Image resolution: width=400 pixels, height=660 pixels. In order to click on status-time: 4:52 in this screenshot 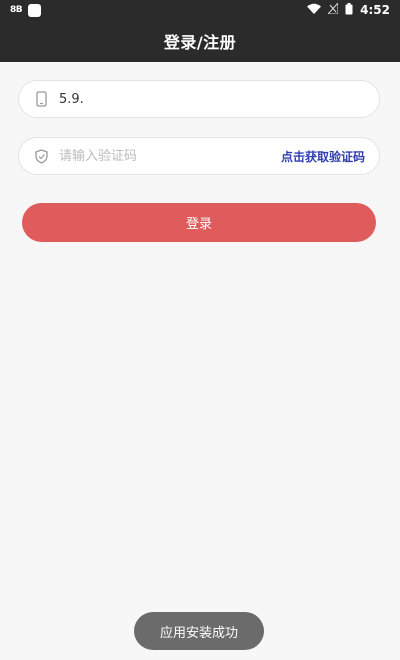, I will do `click(375, 10)`.